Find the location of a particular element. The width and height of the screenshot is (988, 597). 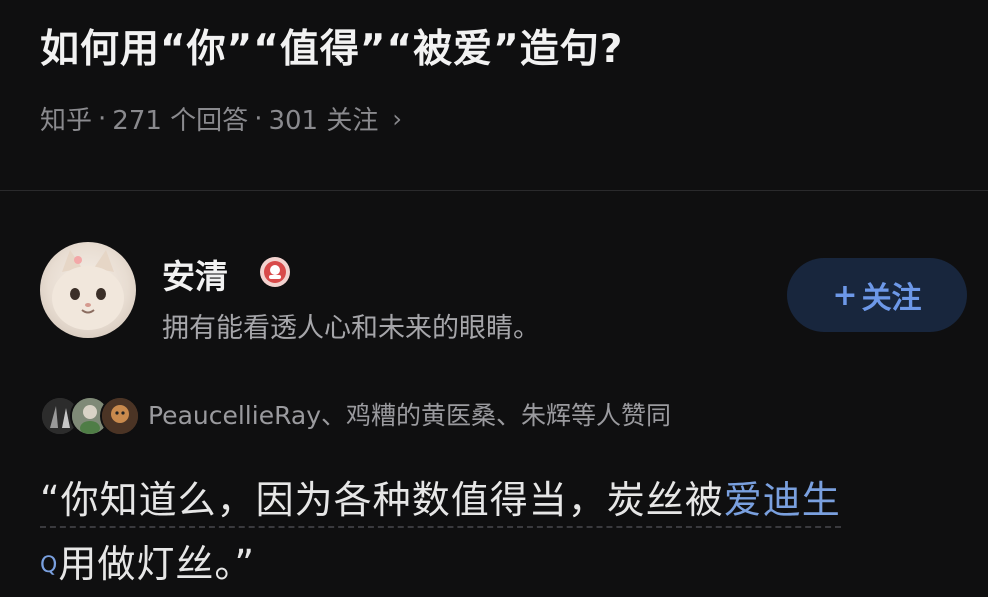

cat-avatar-icon is located at coordinates (88, 290).